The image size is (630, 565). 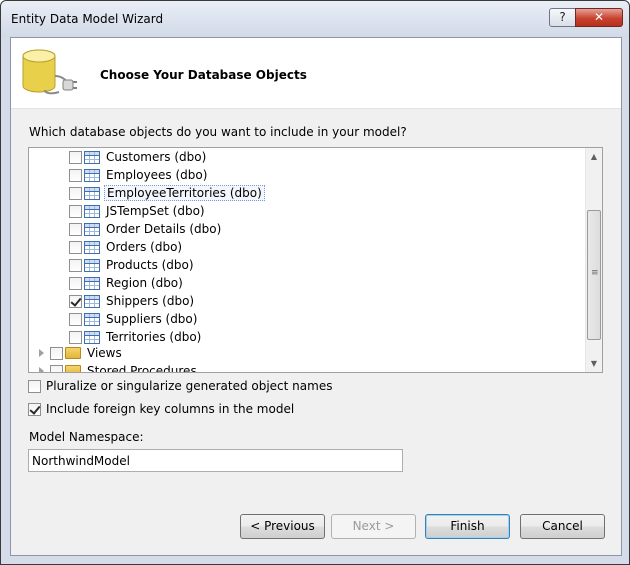 I want to click on table-name-label: JSTempSet (dbo), so click(x=155, y=211).